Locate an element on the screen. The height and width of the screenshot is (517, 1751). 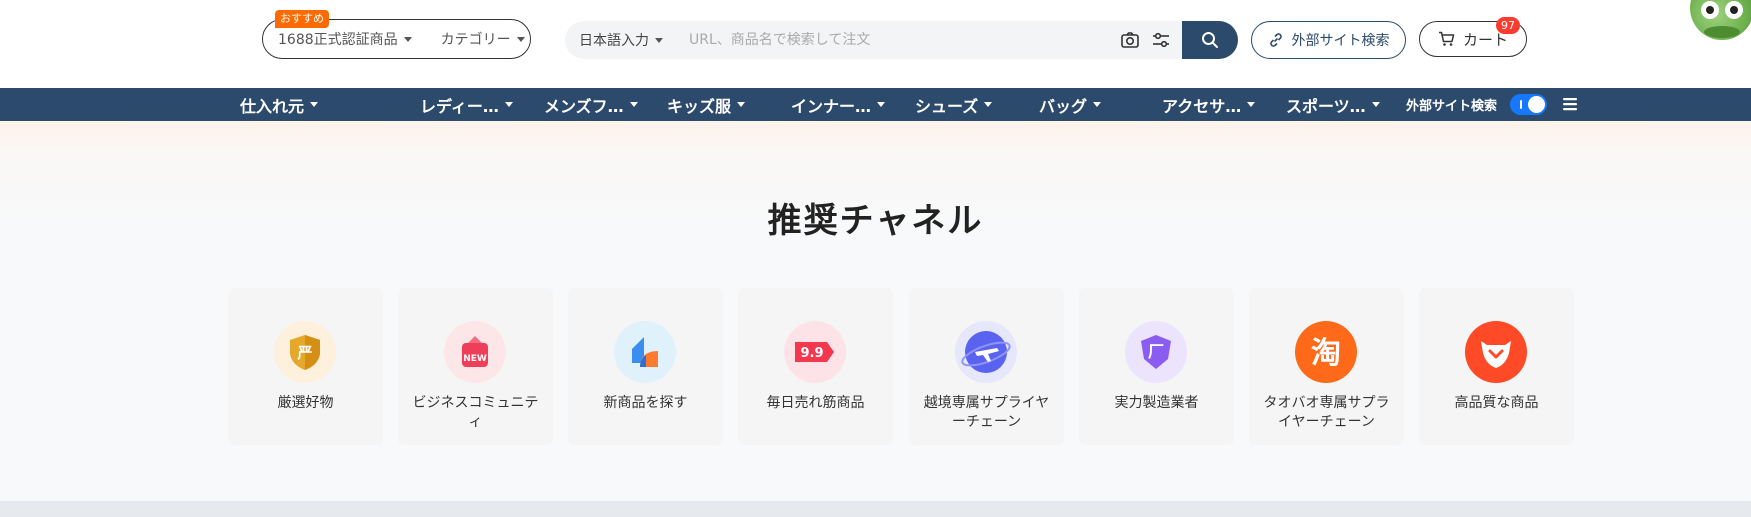
channel-label: ビジネスコミュニティ is located at coordinates (475, 412).